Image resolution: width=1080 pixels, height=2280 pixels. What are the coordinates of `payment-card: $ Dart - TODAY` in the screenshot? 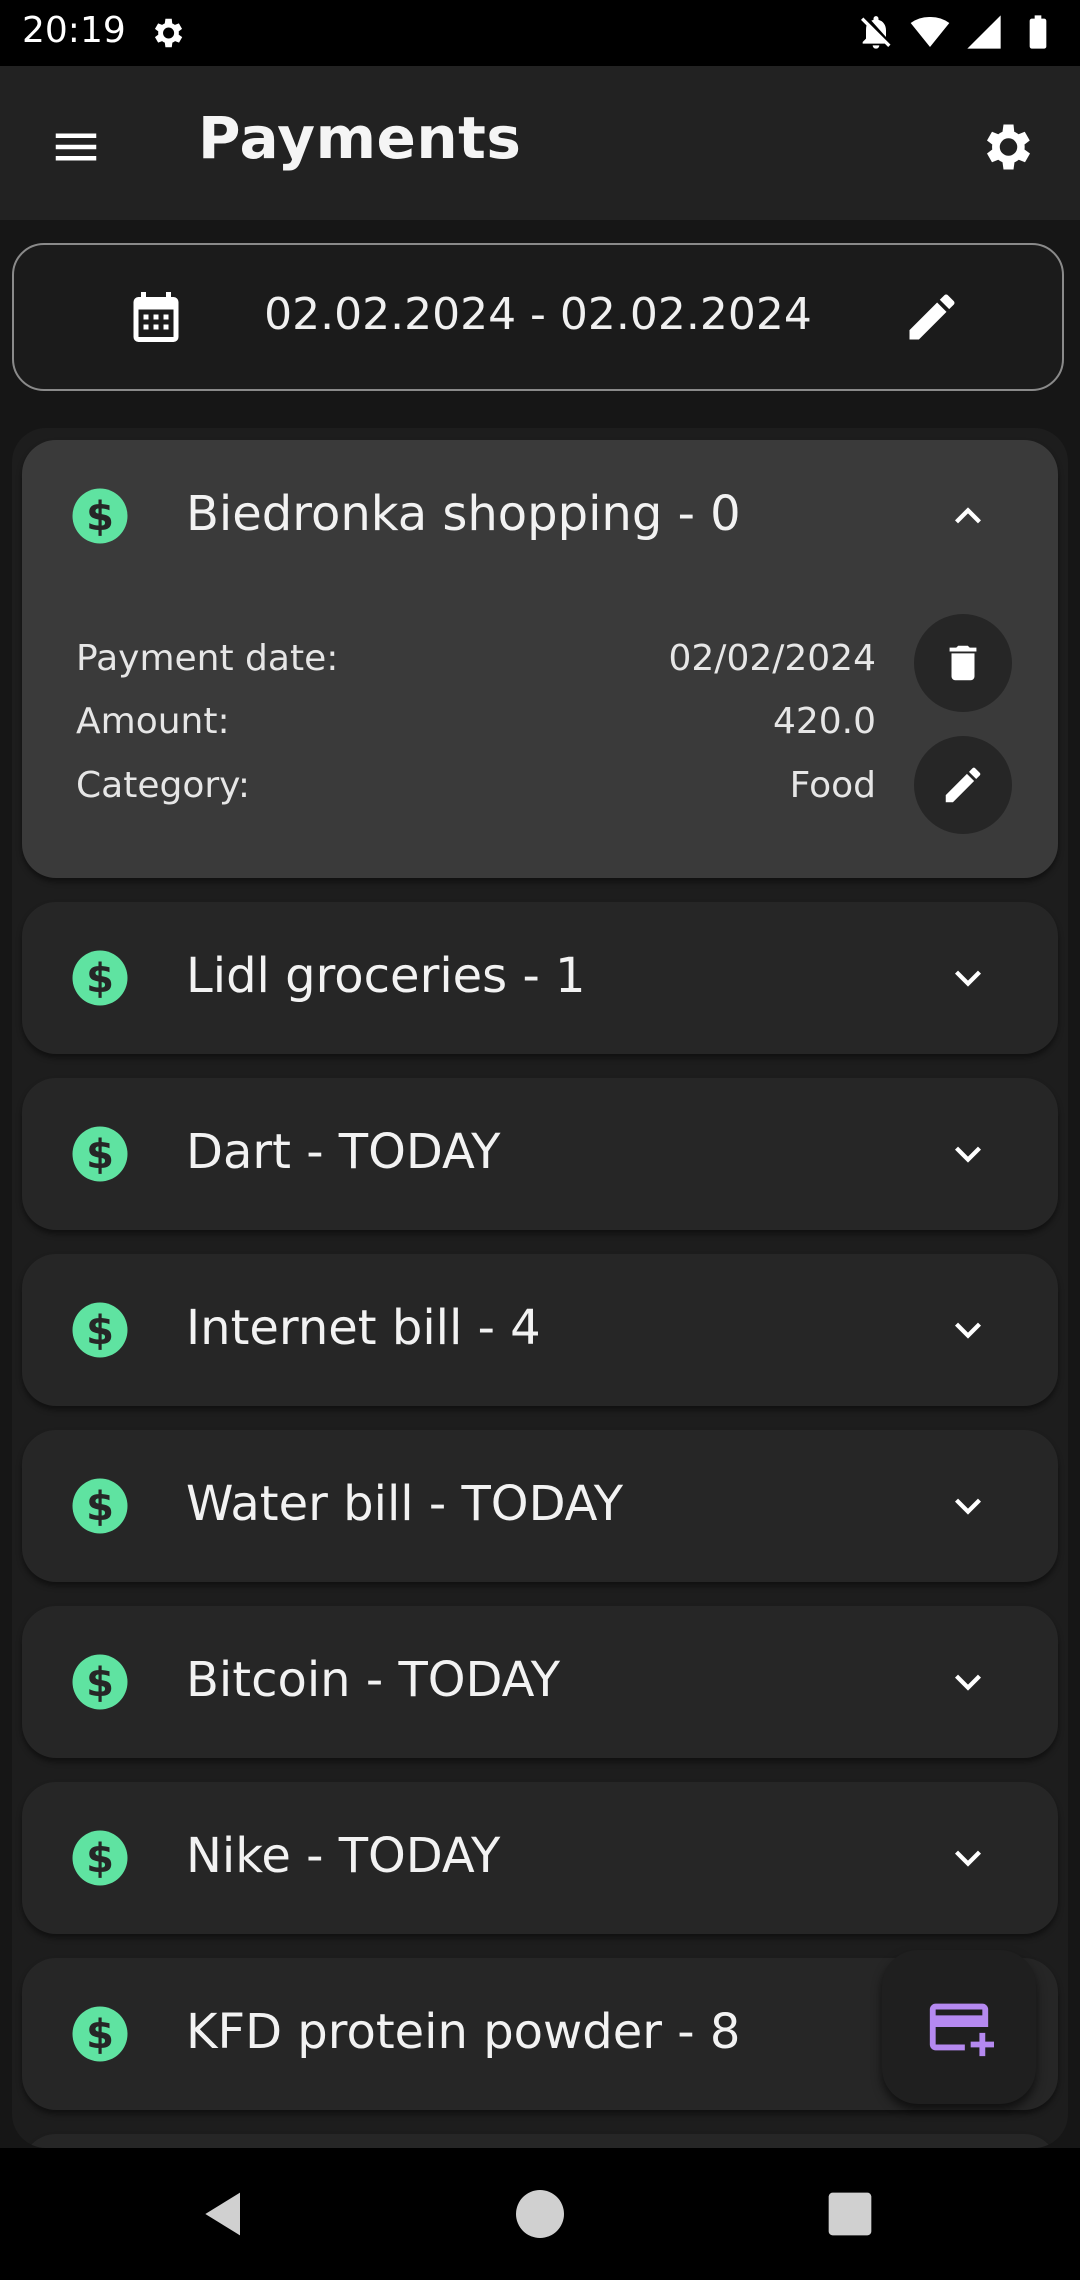 It's located at (540, 1154).